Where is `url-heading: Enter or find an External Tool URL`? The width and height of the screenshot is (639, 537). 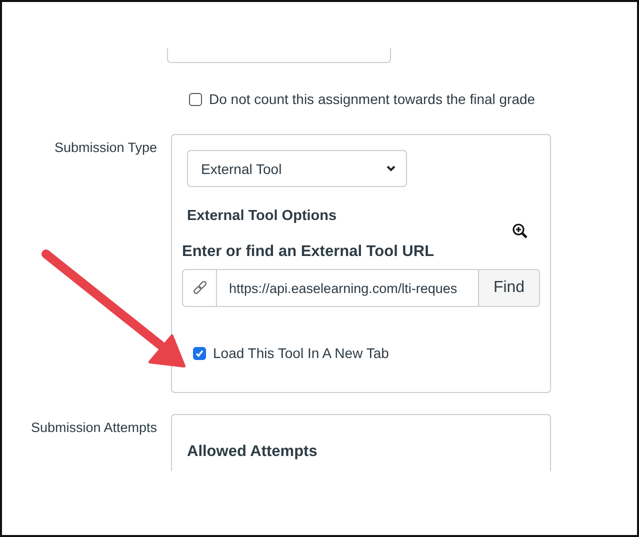
url-heading: Enter or find an External Tool URL is located at coordinates (308, 252).